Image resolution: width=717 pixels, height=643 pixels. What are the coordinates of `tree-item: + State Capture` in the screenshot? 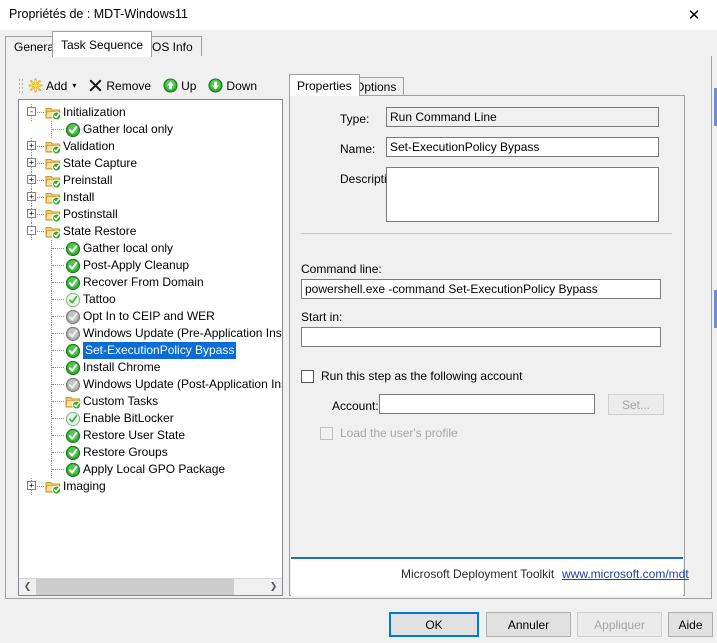 It's located at (150, 163).